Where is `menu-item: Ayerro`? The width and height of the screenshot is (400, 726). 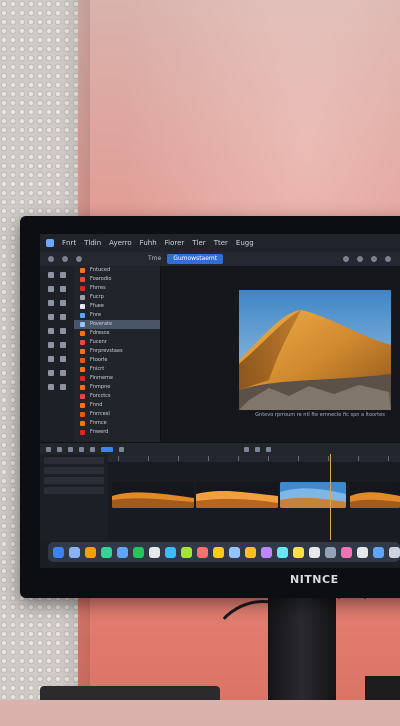
menu-item: Ayerro is located at coordinates (120, 243).